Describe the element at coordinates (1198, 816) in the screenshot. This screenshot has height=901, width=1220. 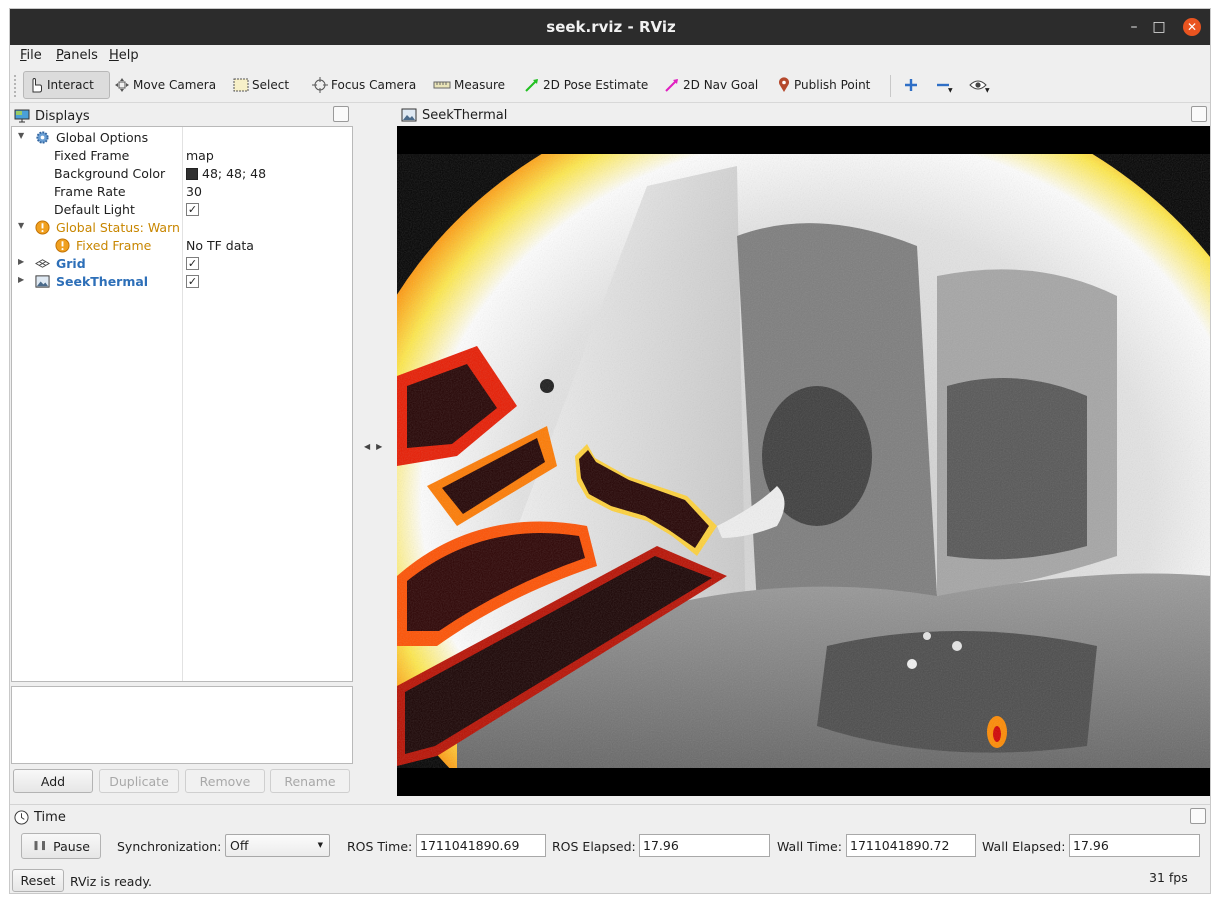
I see `time-panel-float-button` at that location.